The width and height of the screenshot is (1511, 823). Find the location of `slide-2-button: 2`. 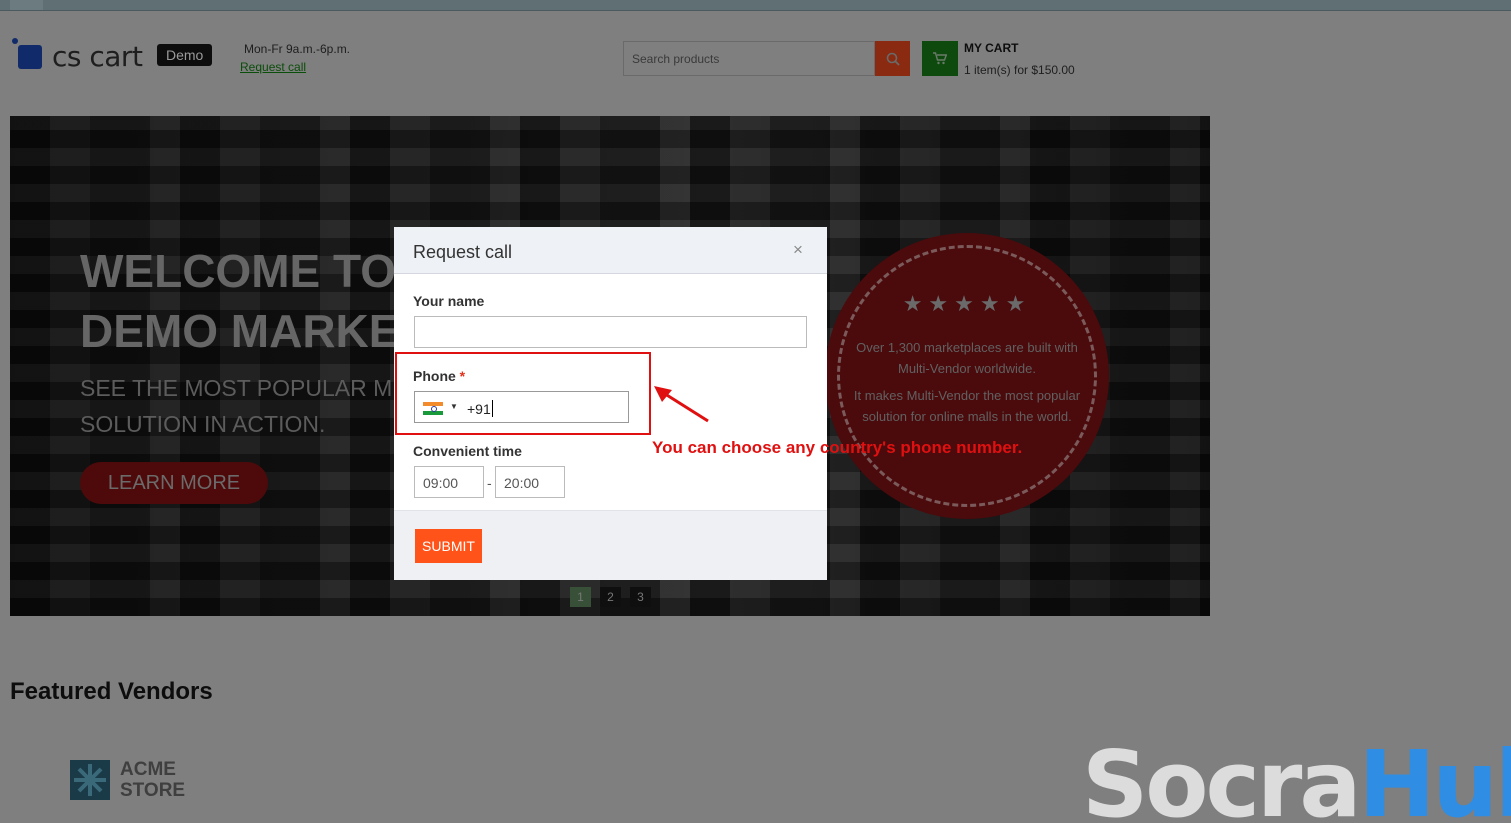

slide-2-button: 2 is located at coordinates (610, 597).